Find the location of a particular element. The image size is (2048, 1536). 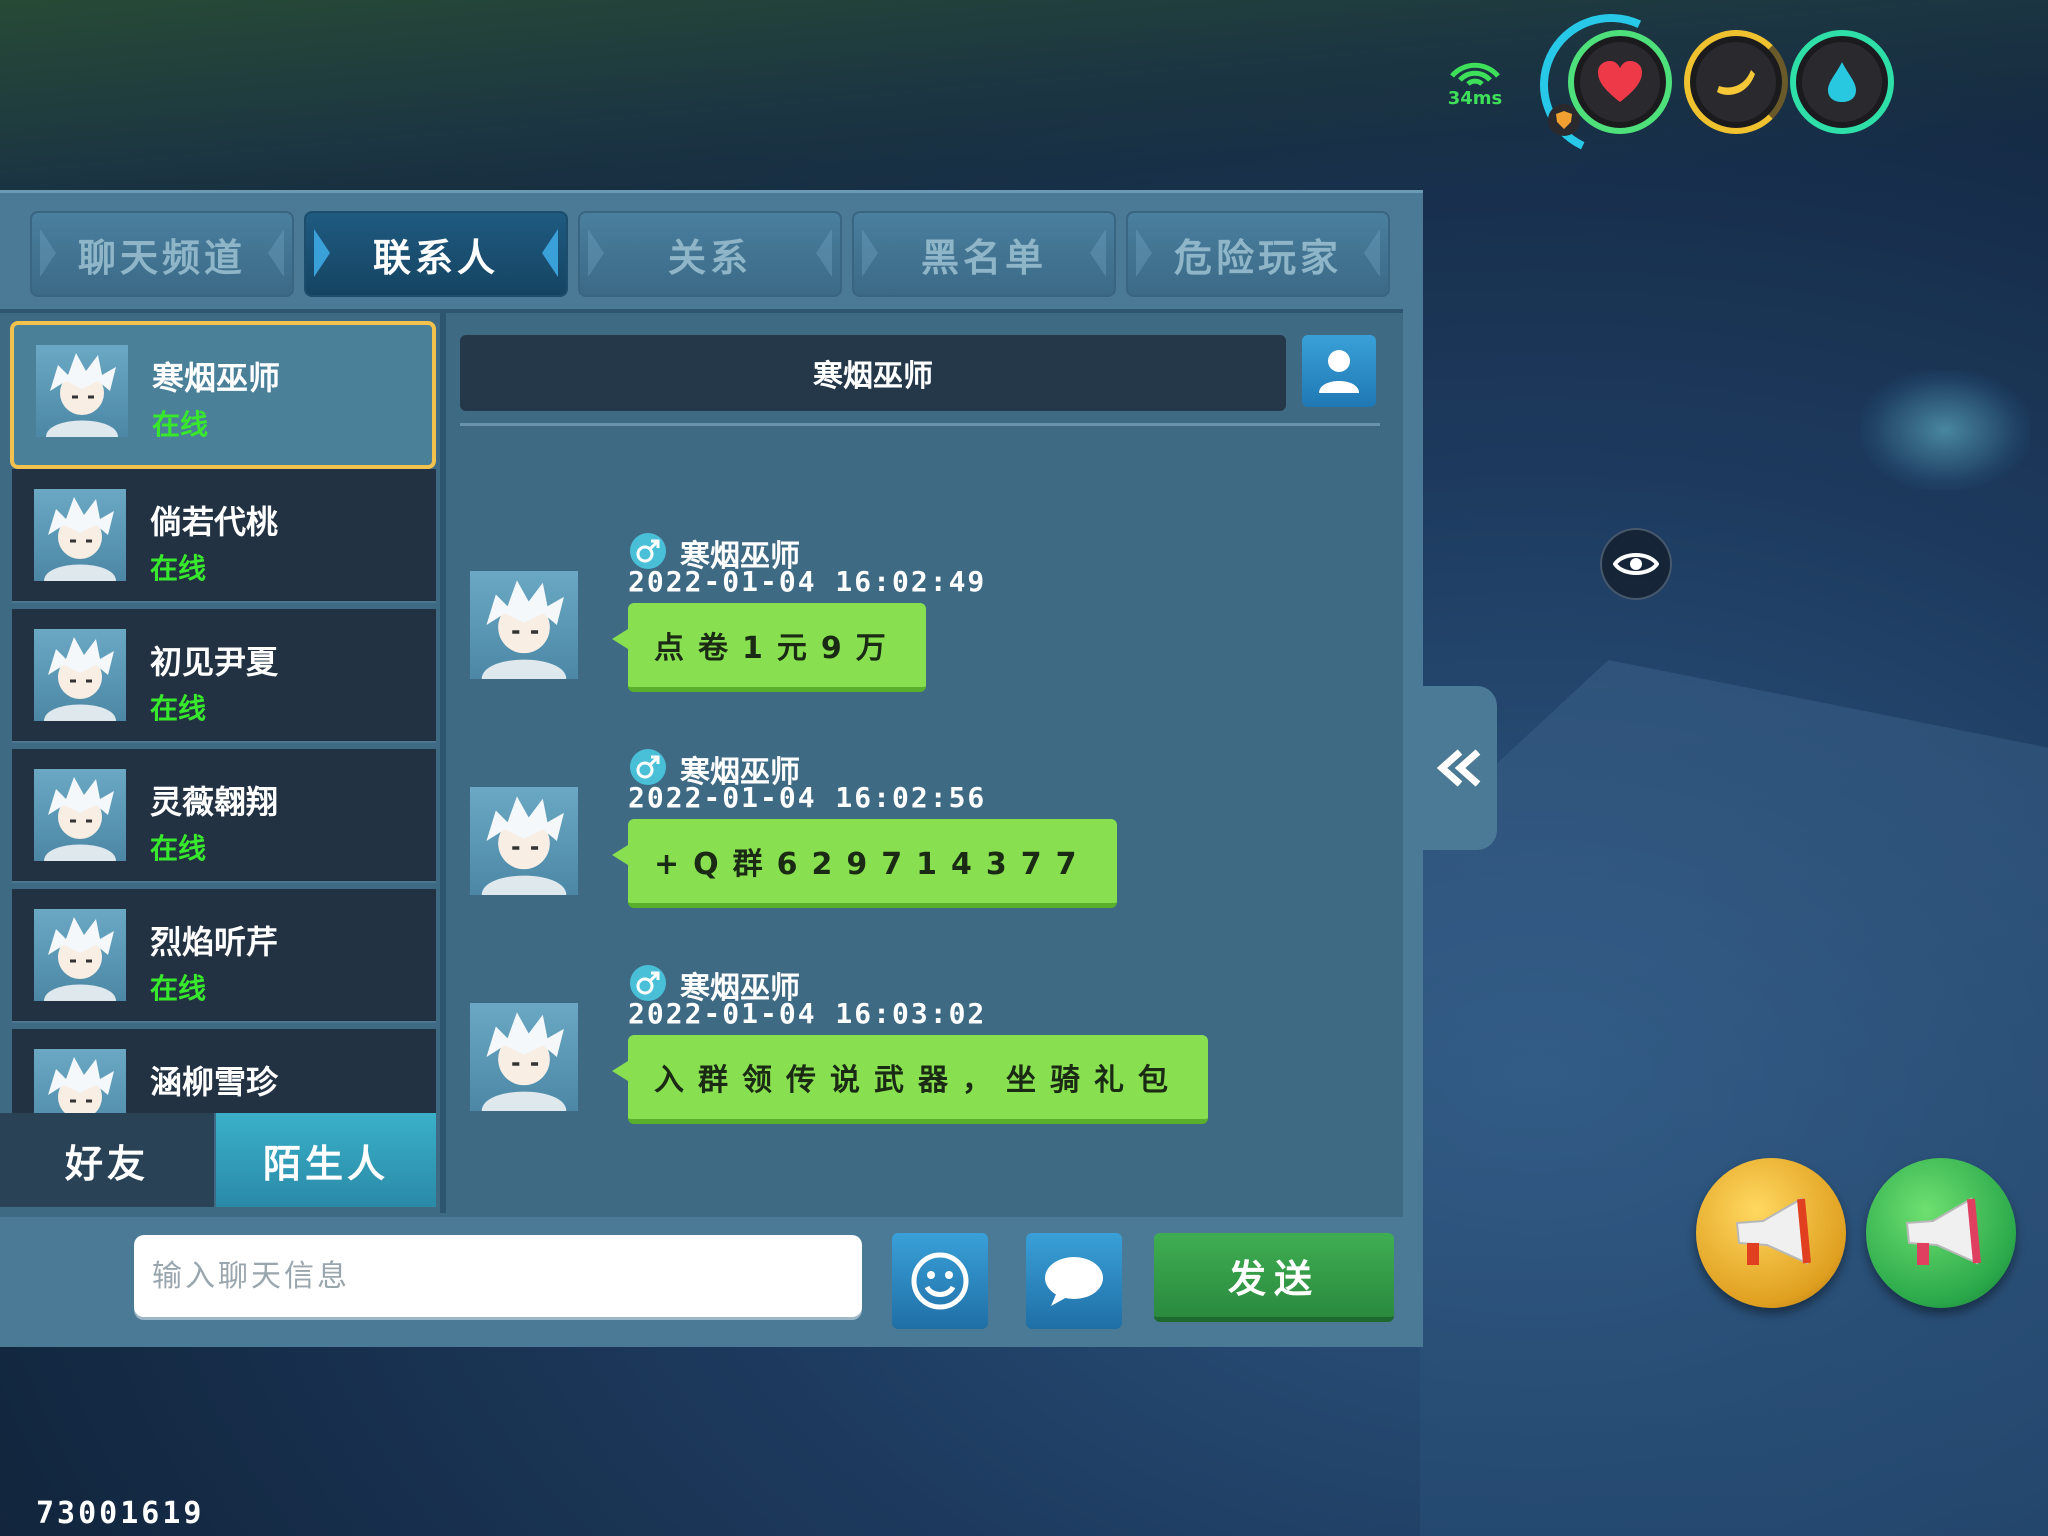

chat-message: 寒烟巫师 2022-01-04 16:02:49 点卷1元9万 is located at coordinates (920, 643).